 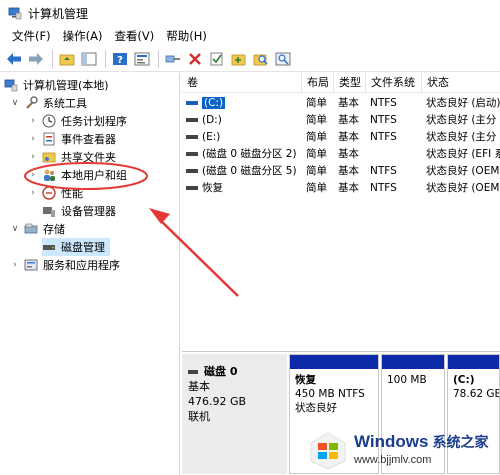 What do you see at coordinates (67, 59) in the screenshot?
I see `folder-up-icon` at bounding box center [67, 59].